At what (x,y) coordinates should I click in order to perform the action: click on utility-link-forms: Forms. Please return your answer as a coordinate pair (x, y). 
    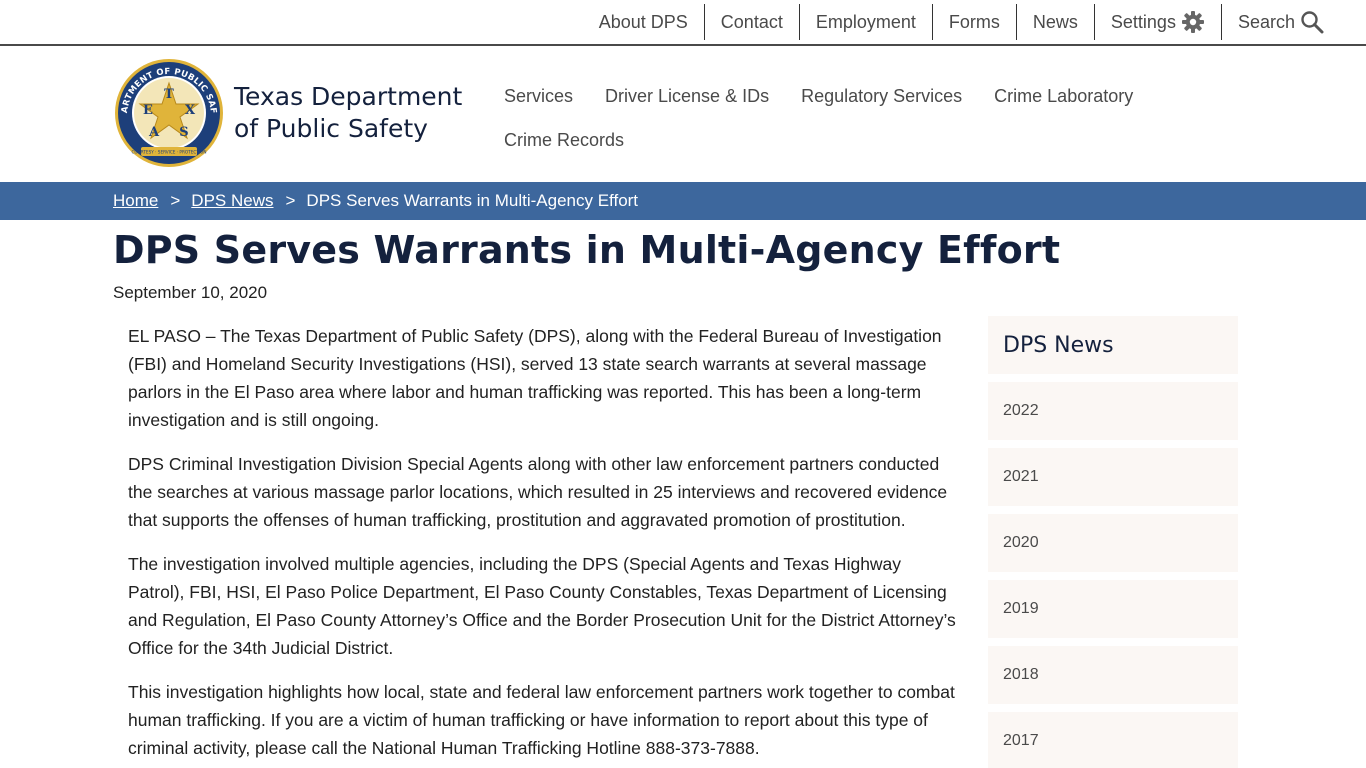
    Looking at the image, I should click on (973, 22).